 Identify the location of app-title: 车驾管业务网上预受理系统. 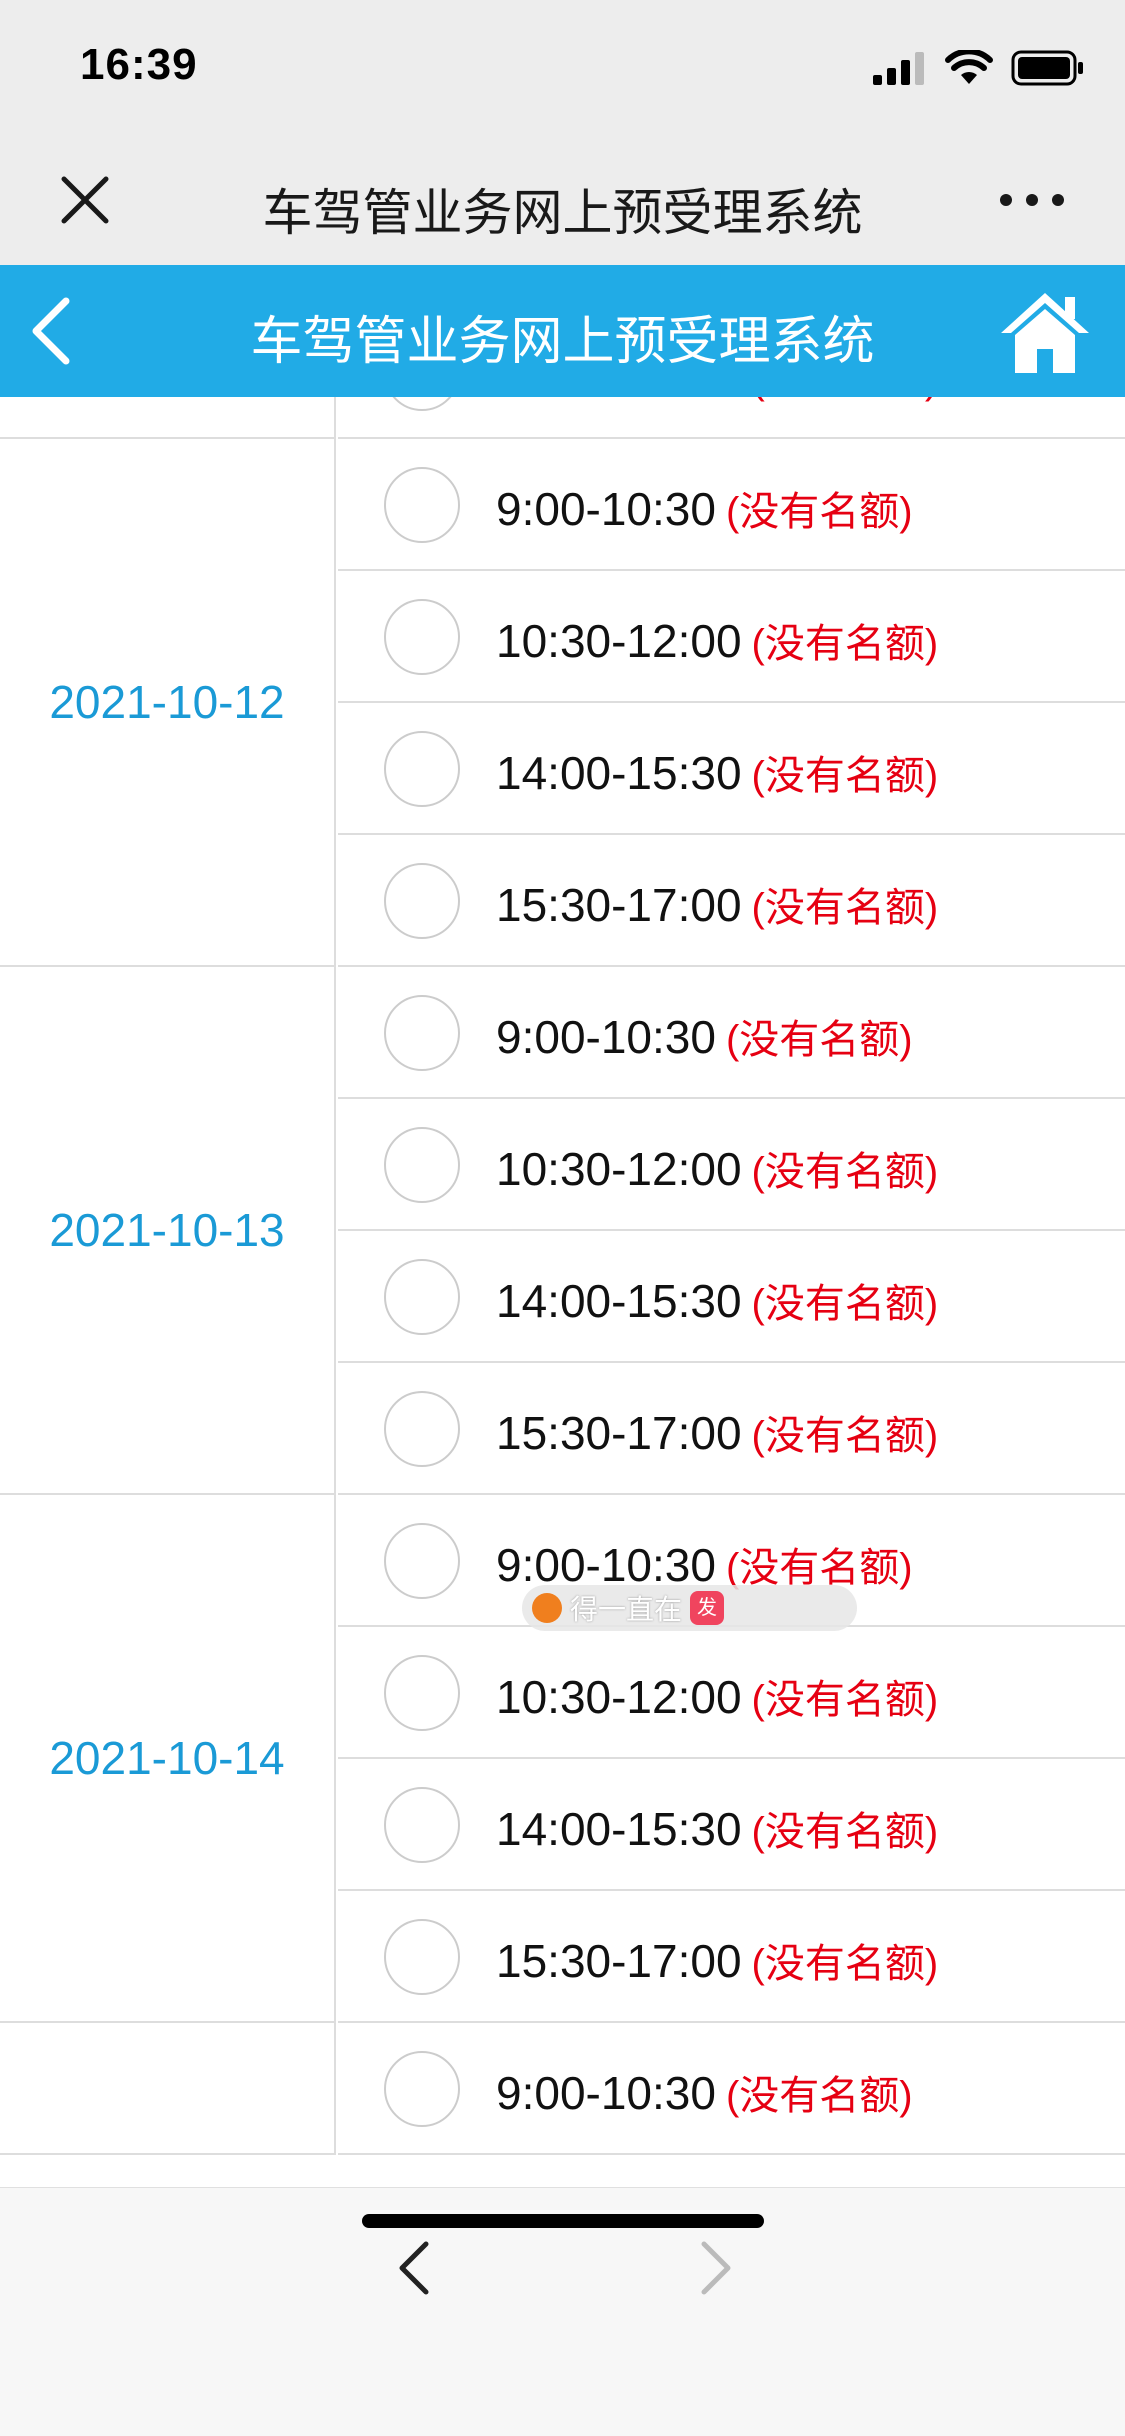
(562, 342).